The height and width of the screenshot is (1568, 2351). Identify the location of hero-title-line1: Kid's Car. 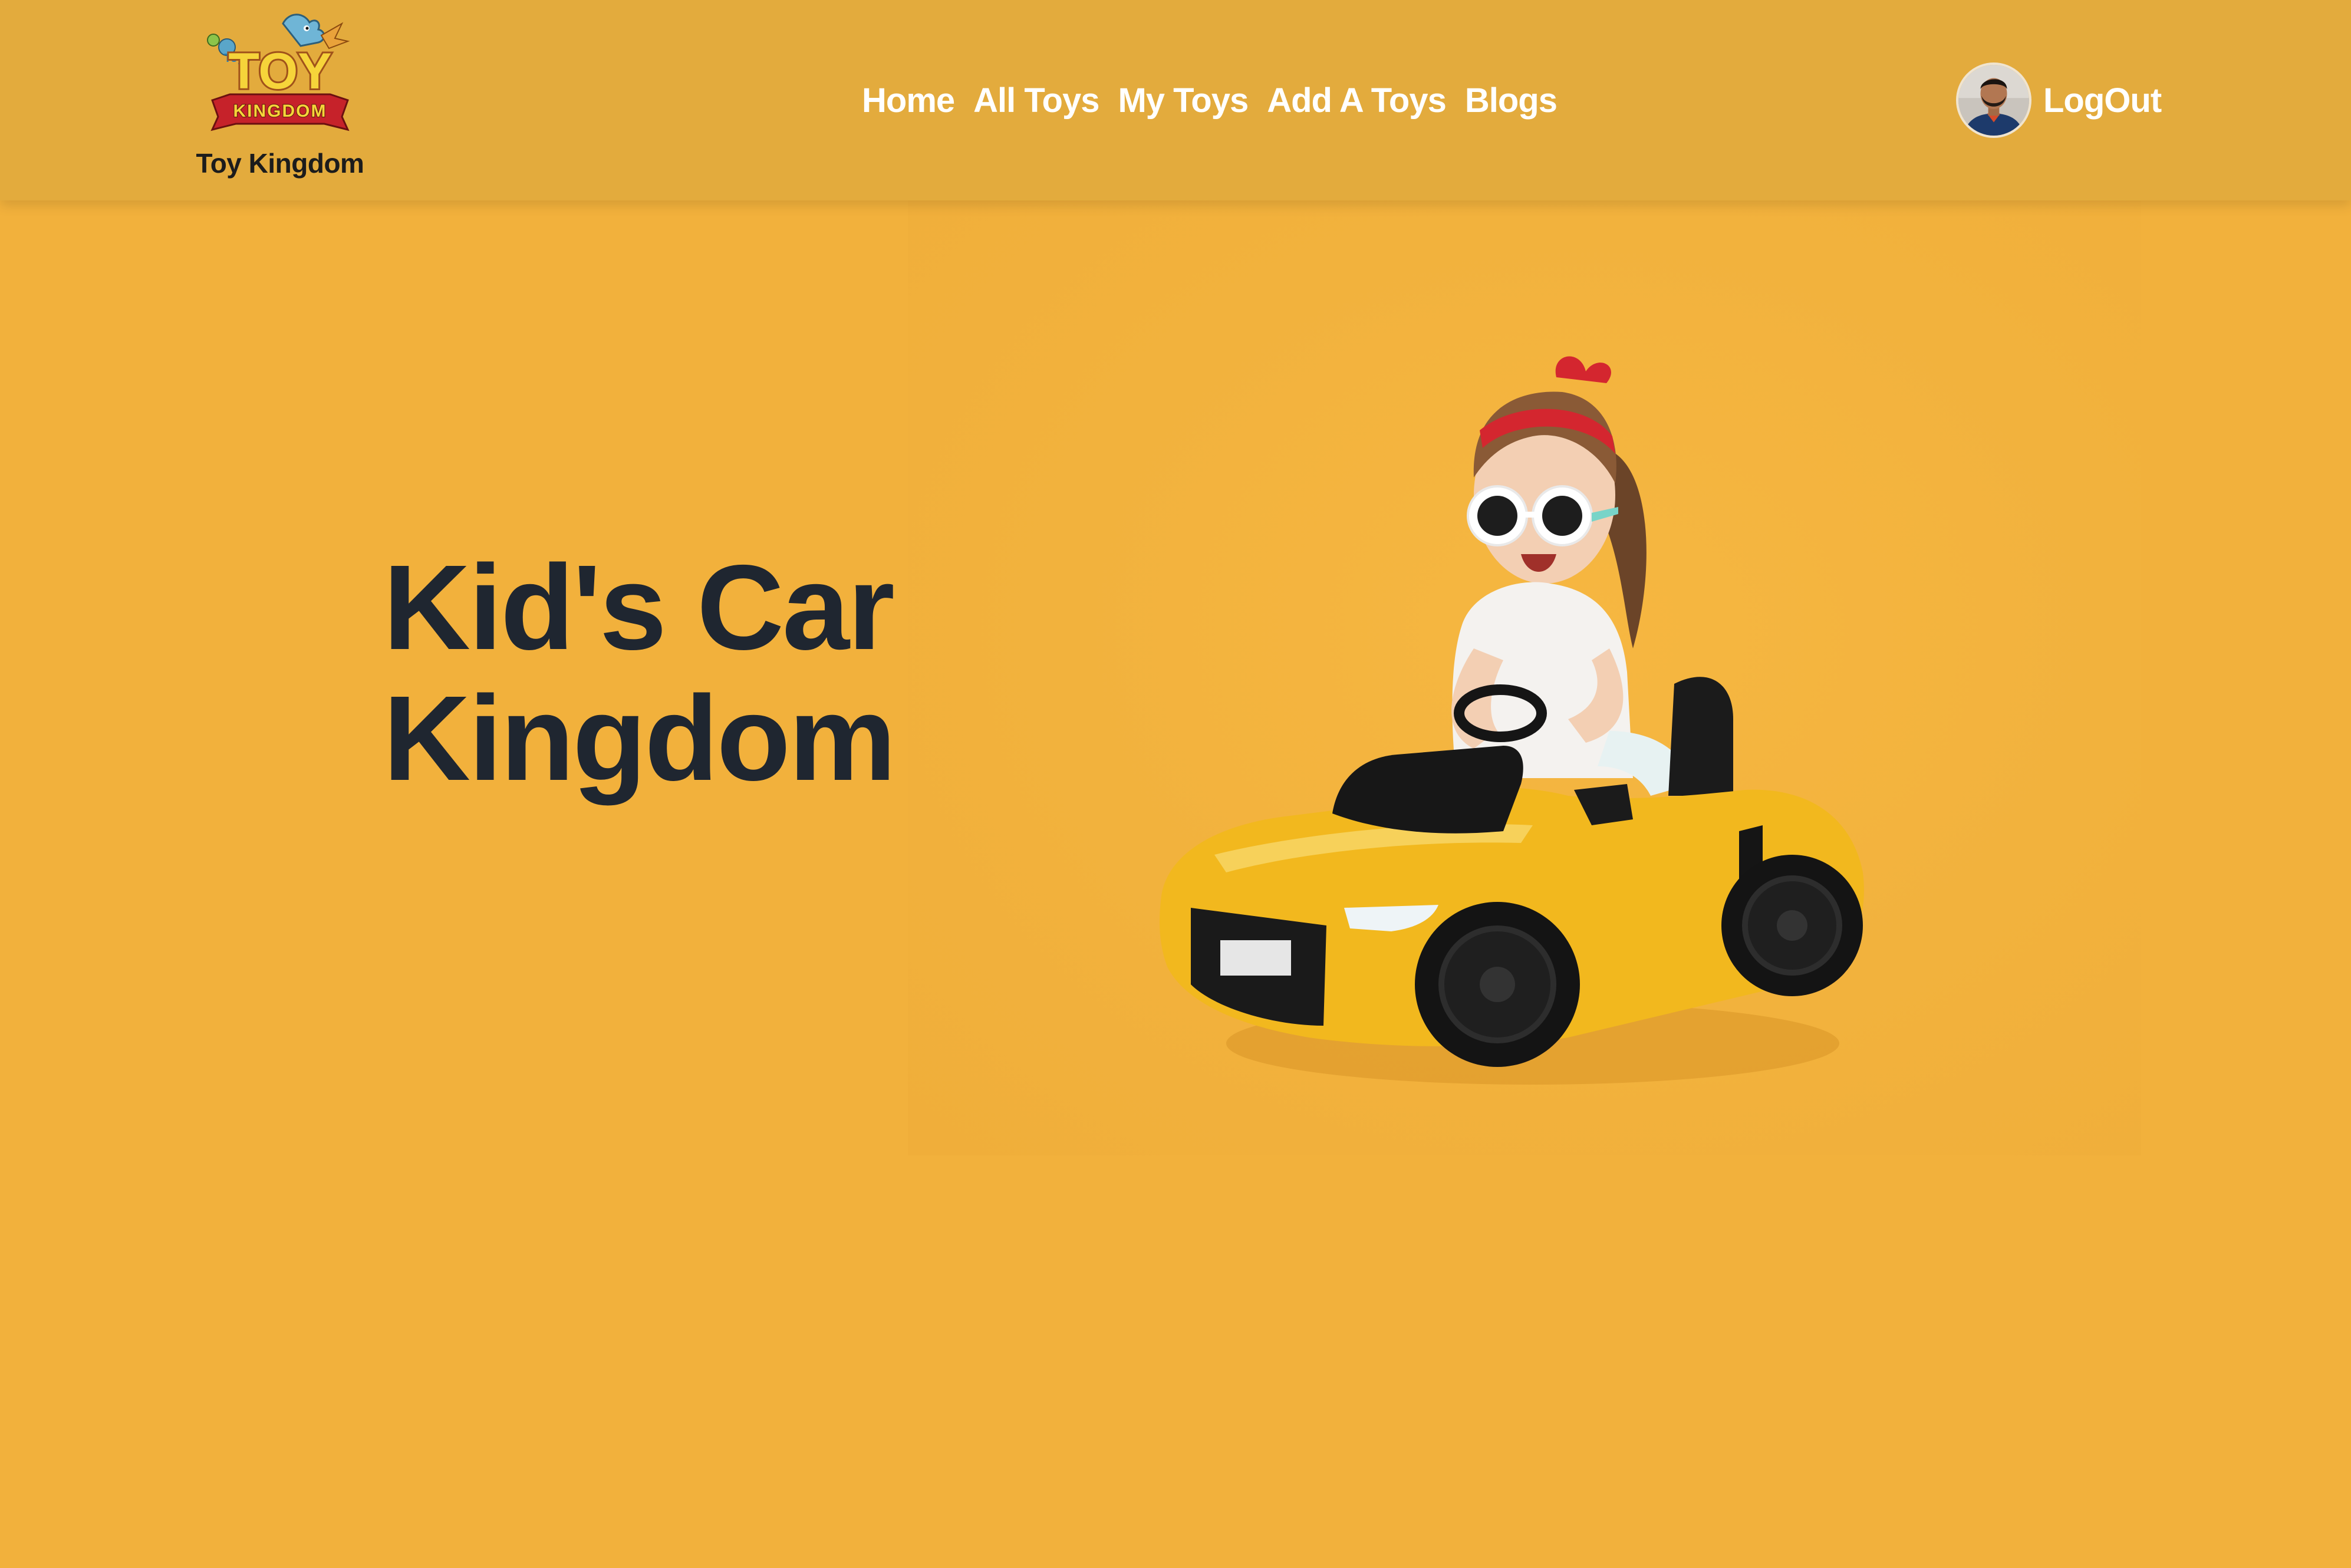
(639, 607).